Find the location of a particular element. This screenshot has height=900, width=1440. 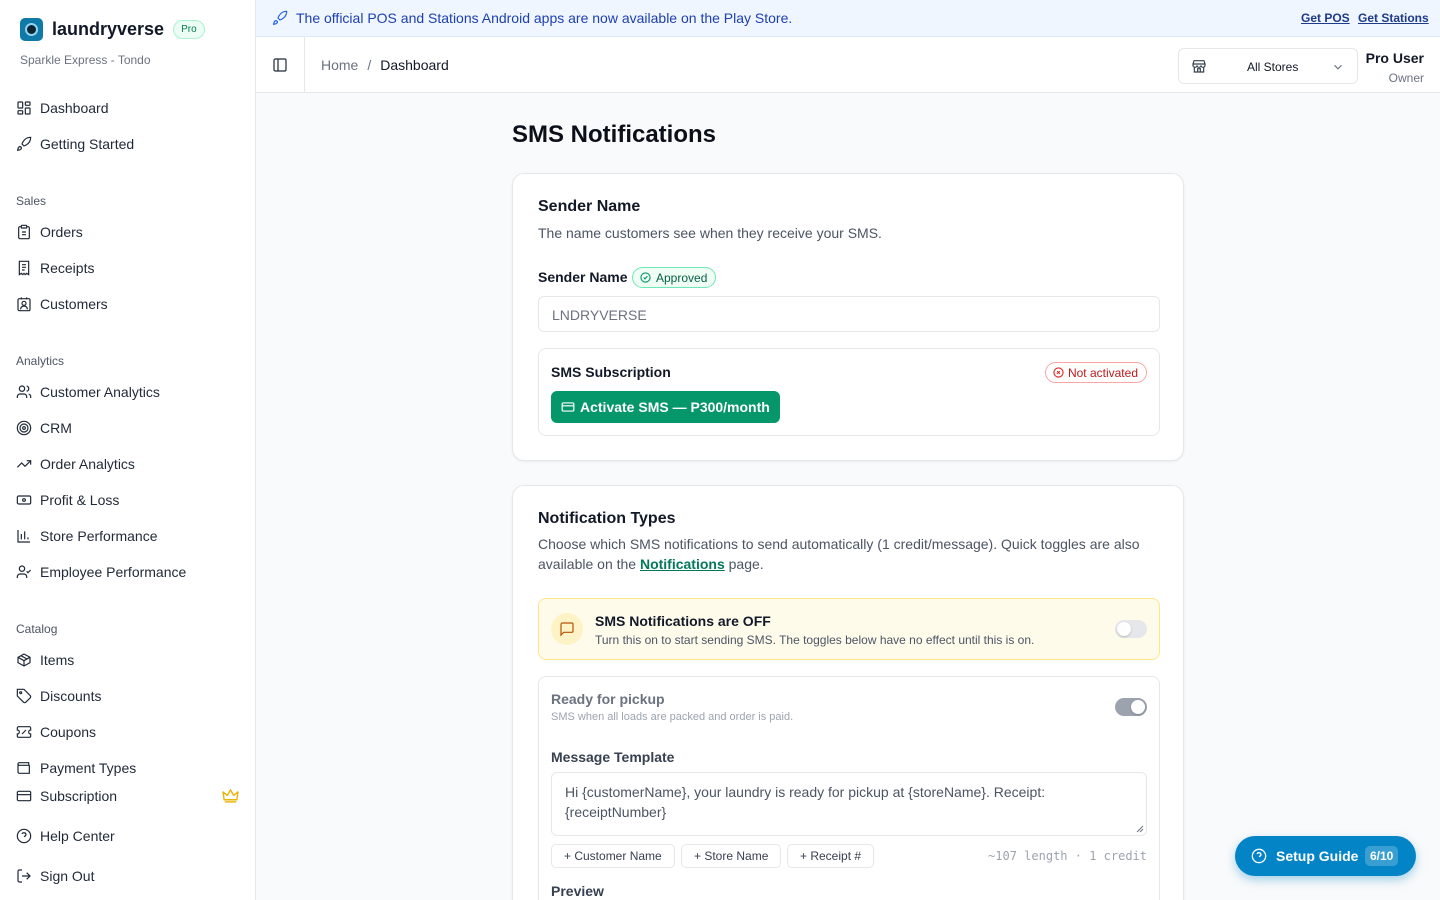

current-store-name: Sparkle Express - Tondo is located at coordinates (85, 60).